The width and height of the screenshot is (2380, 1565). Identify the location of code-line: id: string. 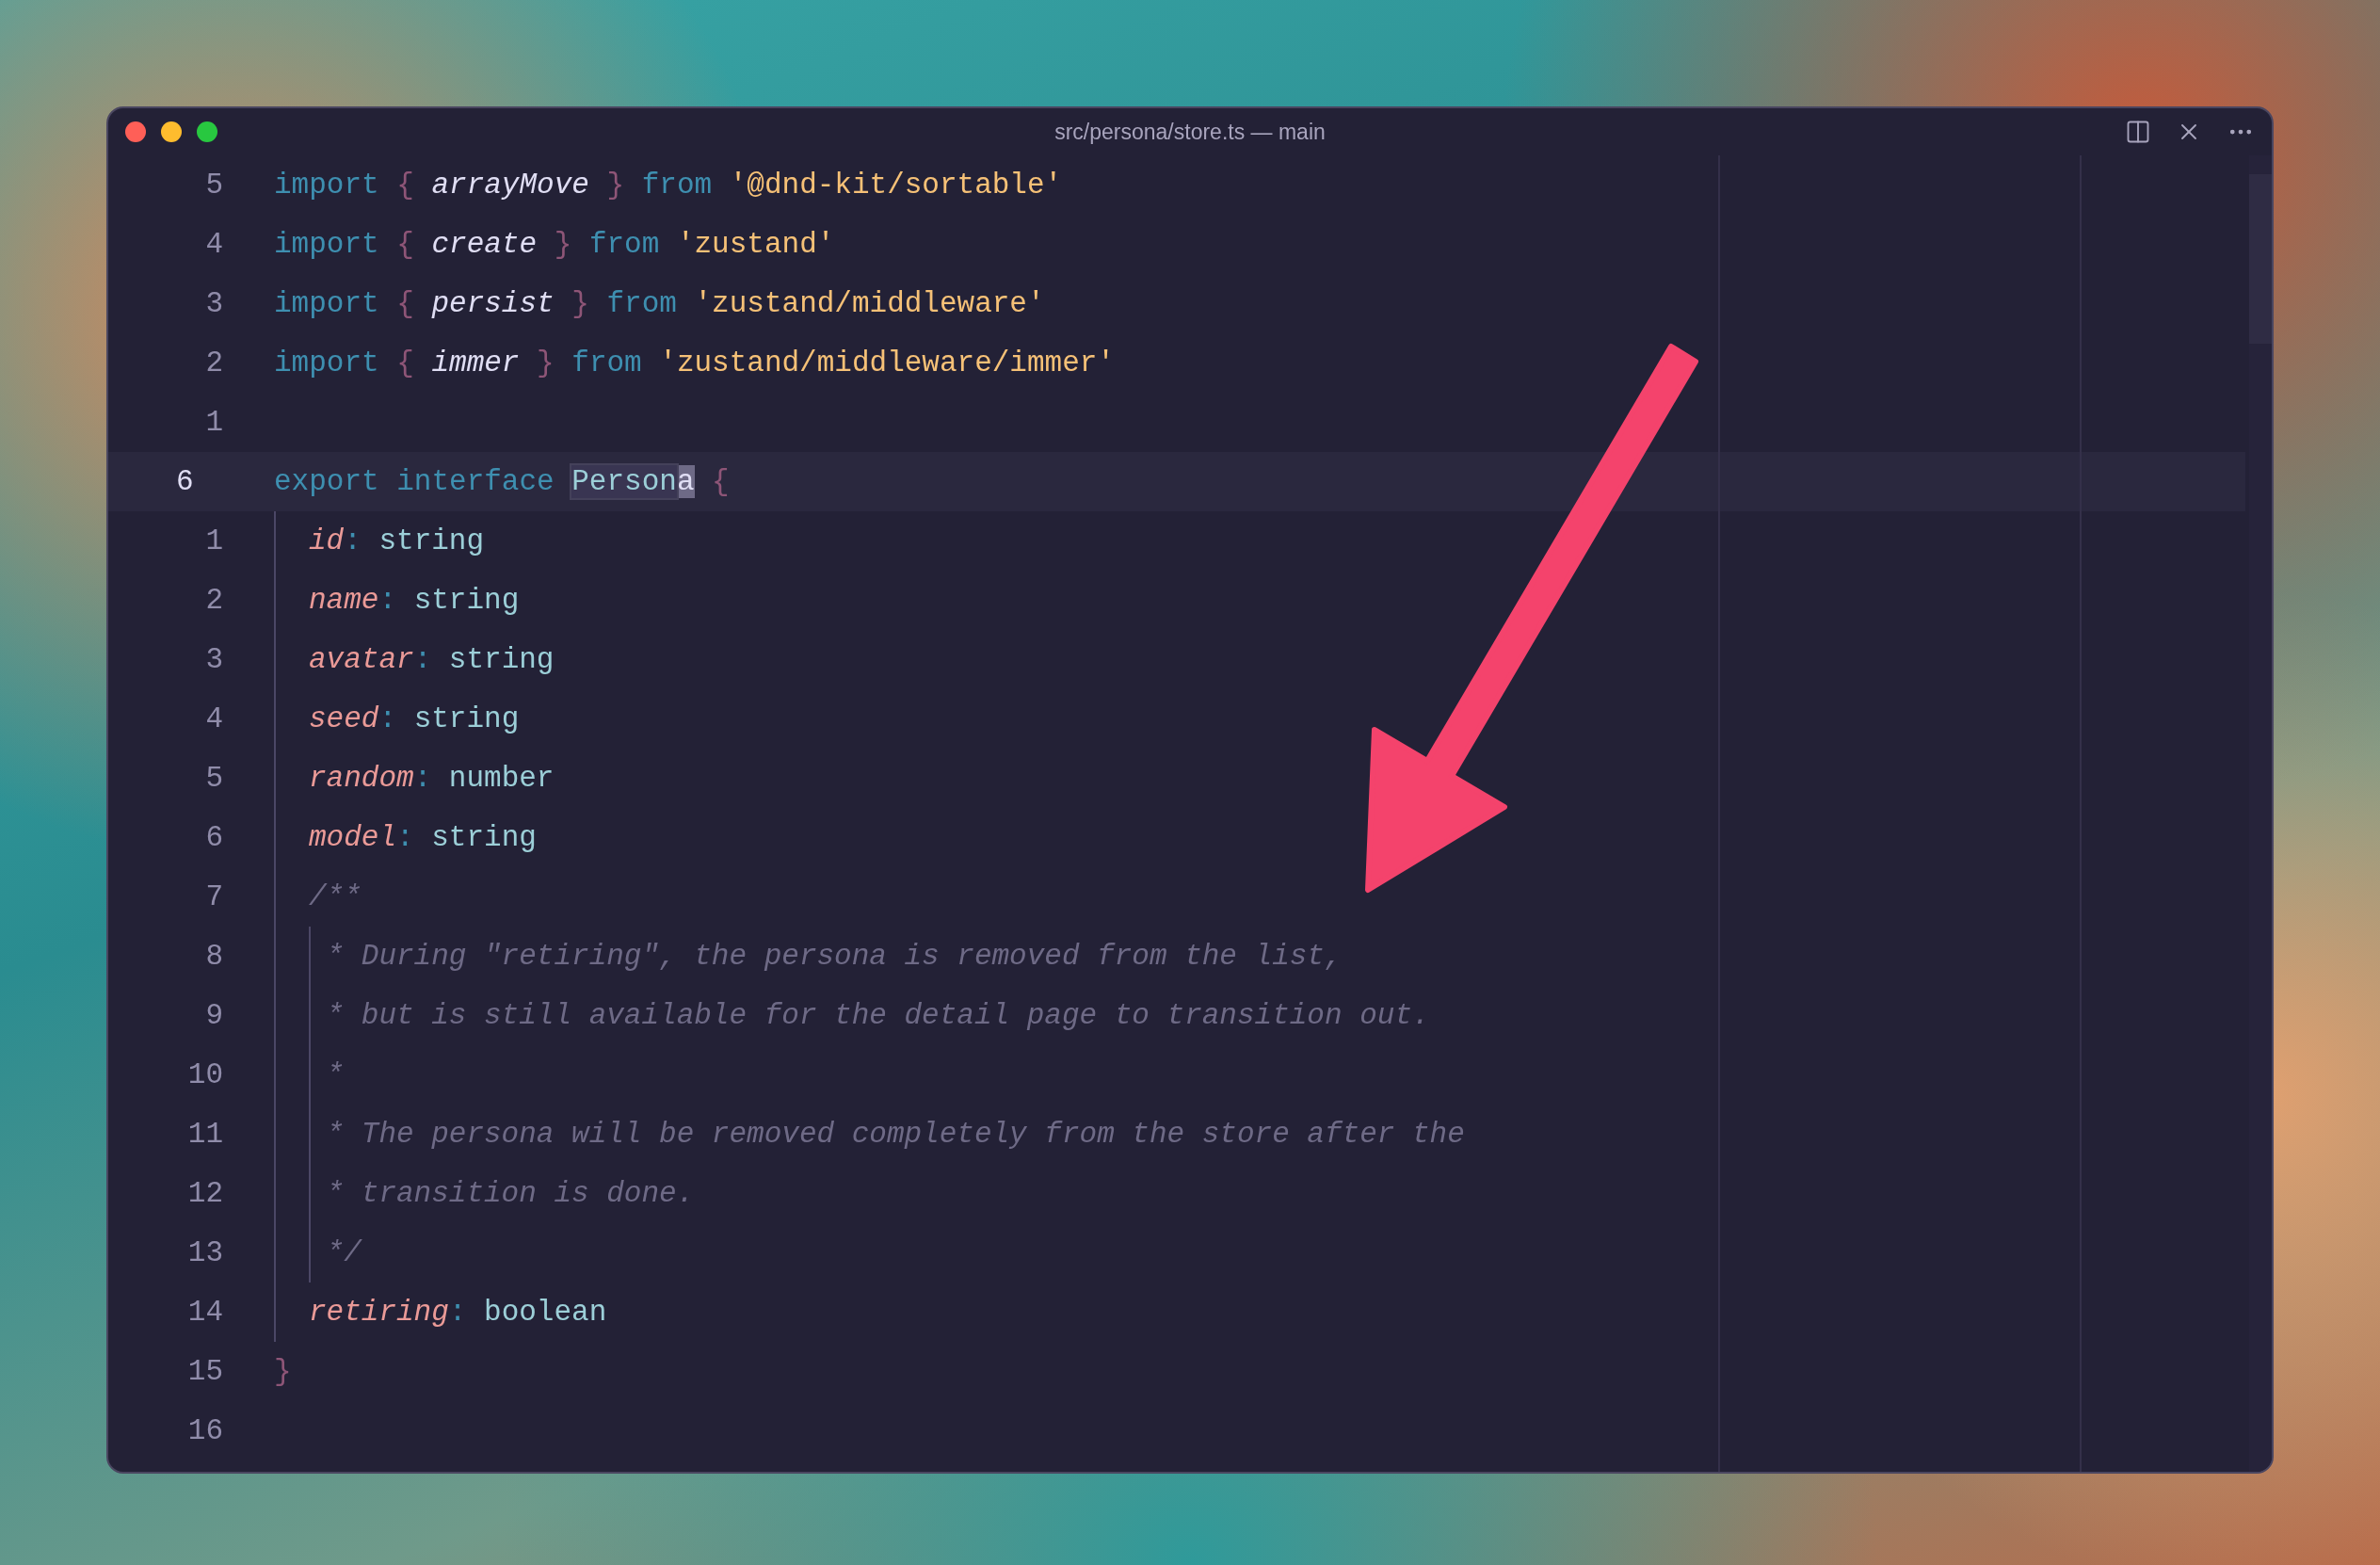
(397, 540).